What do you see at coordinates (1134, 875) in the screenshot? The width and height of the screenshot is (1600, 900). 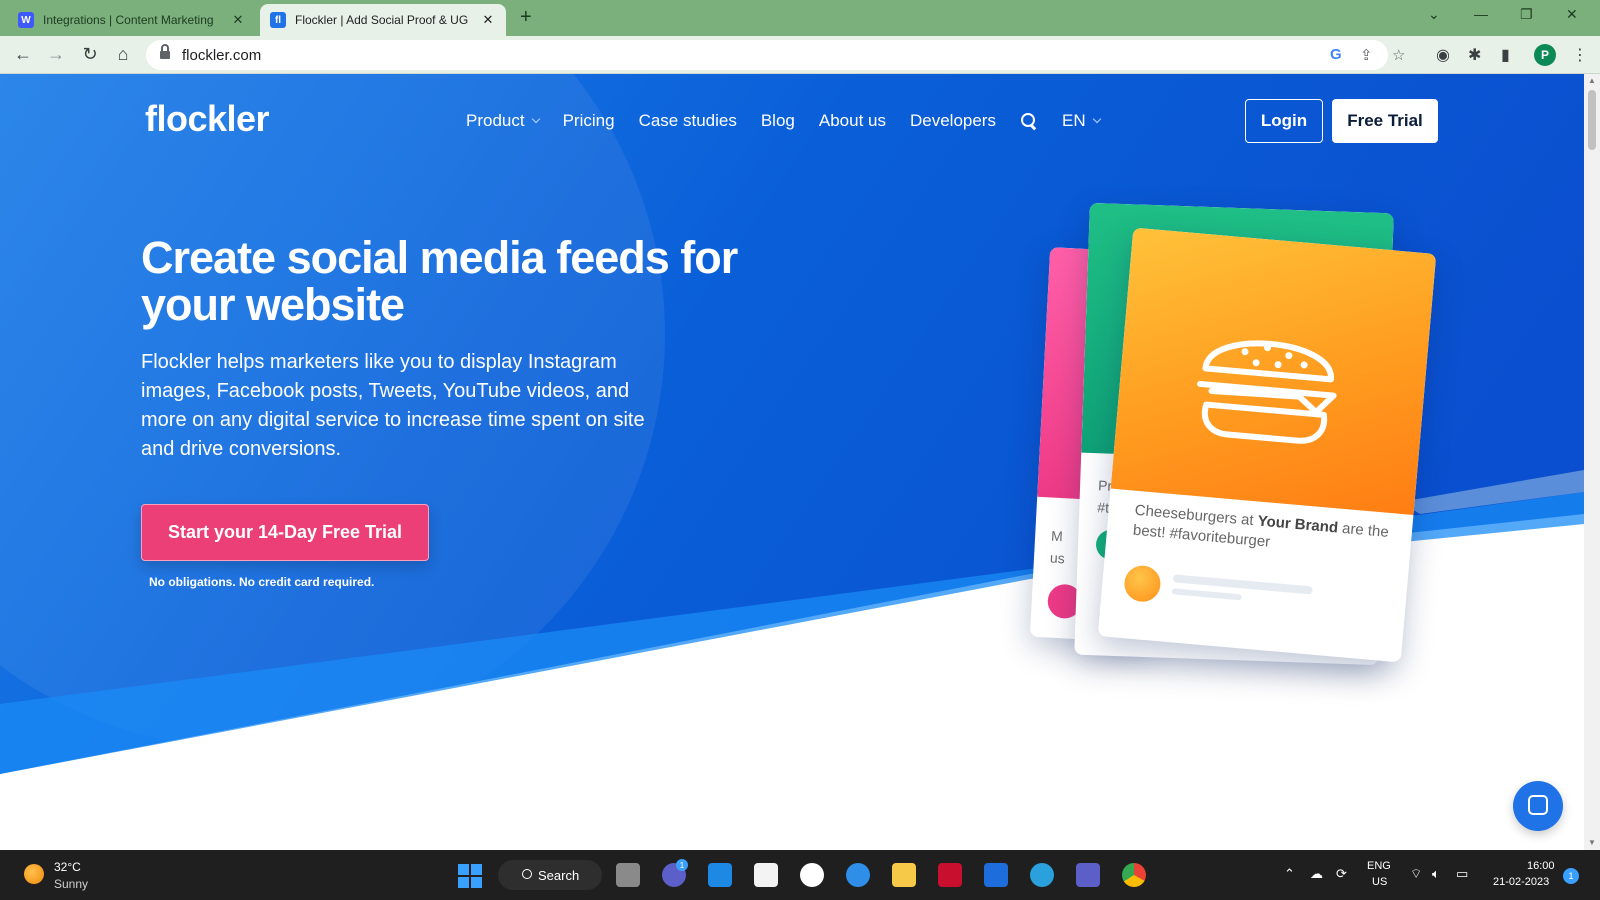 I see `chrome-icon` at bounding box center [1134, 875].